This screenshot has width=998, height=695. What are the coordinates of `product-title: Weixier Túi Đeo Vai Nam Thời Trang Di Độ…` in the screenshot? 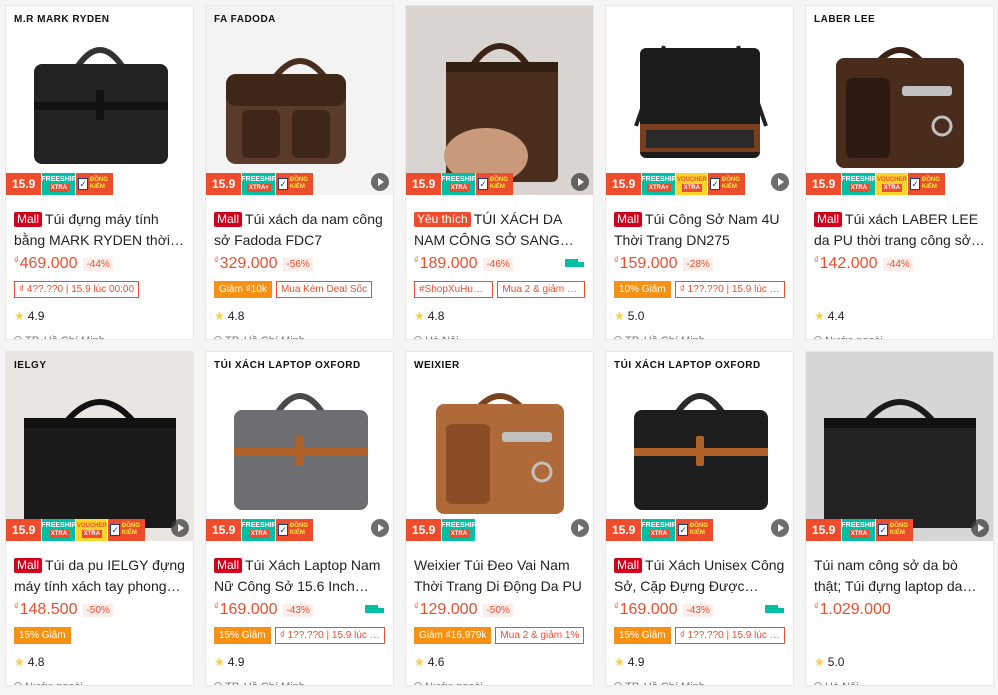 It's located at (499, 576).